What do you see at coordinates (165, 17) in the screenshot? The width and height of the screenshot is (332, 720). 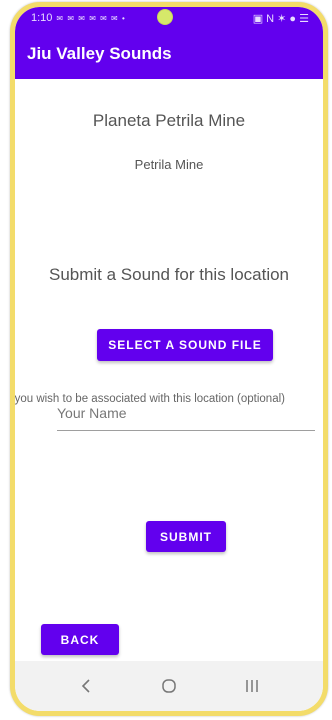 I see `camera-dot` at bounding box center [165, 17].